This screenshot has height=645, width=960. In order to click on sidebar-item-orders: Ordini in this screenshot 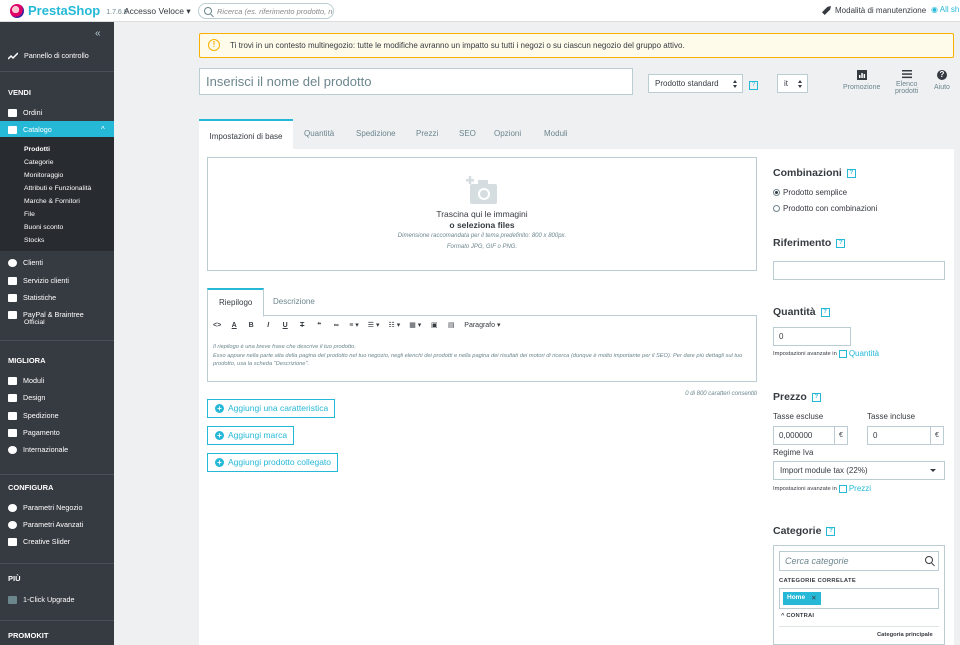, I will do `click(25, 112)`.